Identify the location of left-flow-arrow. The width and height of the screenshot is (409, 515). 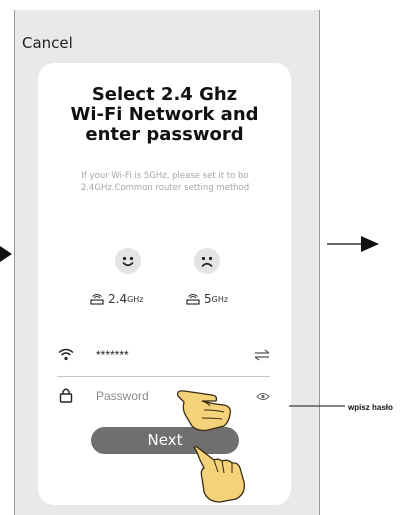
(6, 254).